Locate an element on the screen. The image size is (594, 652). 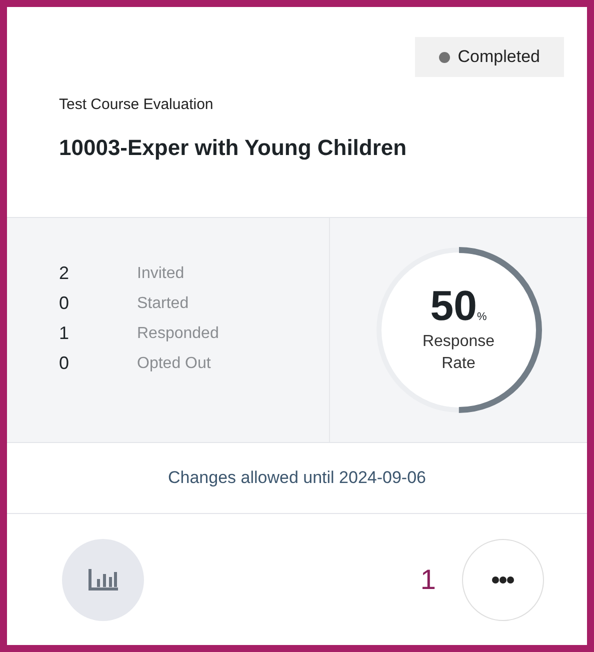
changes-deadline: Changes allowed until 2024-09-06 is located at coordinates (297, 478).